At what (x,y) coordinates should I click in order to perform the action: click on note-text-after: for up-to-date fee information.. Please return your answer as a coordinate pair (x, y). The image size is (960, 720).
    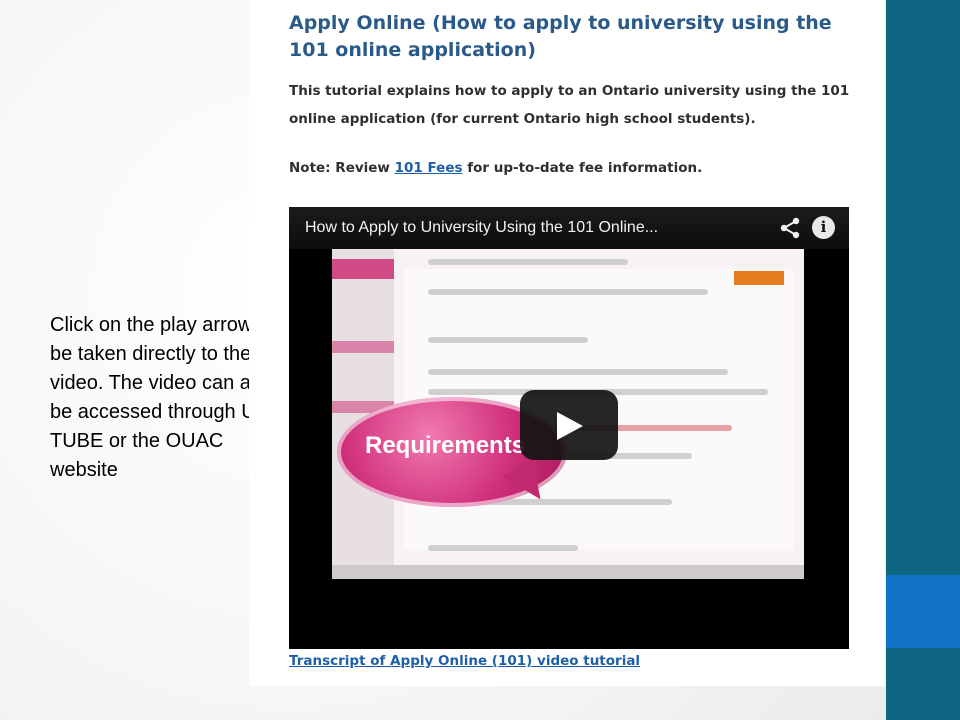
    Looking at the image, I should click on (582, 168).